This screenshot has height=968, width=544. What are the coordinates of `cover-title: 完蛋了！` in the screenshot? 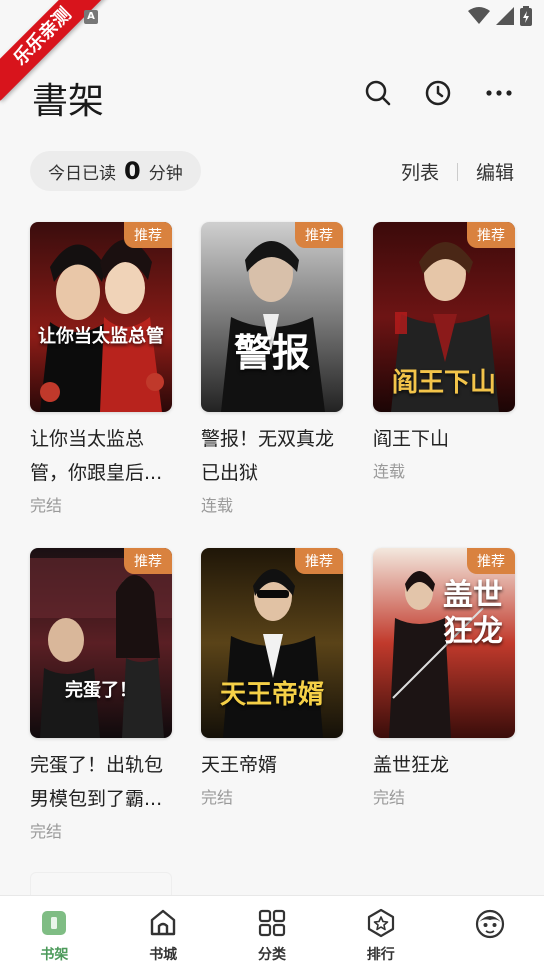 It's located at (101, 690).